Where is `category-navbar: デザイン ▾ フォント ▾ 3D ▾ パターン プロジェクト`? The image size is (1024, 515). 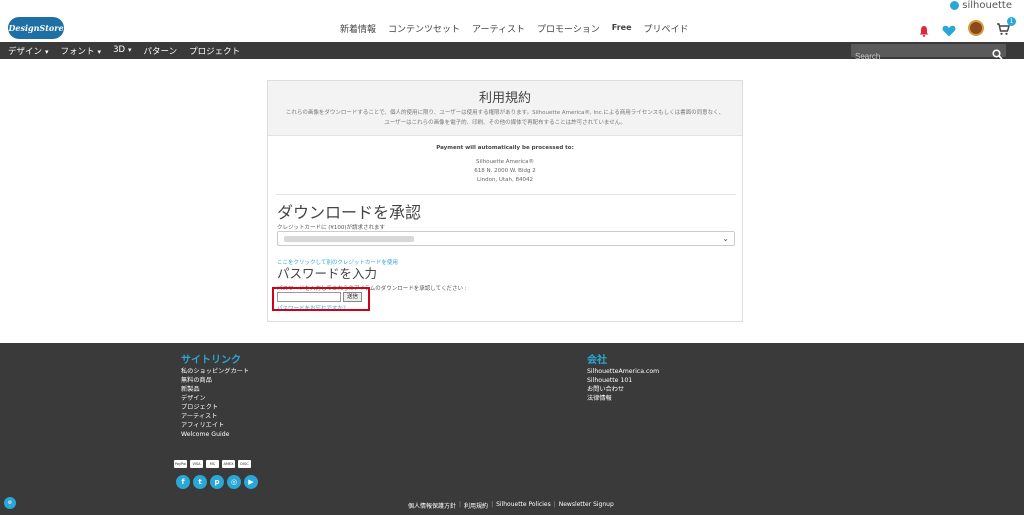 category-navbar: デザイン ▾ フォント ▾ 3D ▾ パターン プロジェクト is located at coordinates (512, 52).